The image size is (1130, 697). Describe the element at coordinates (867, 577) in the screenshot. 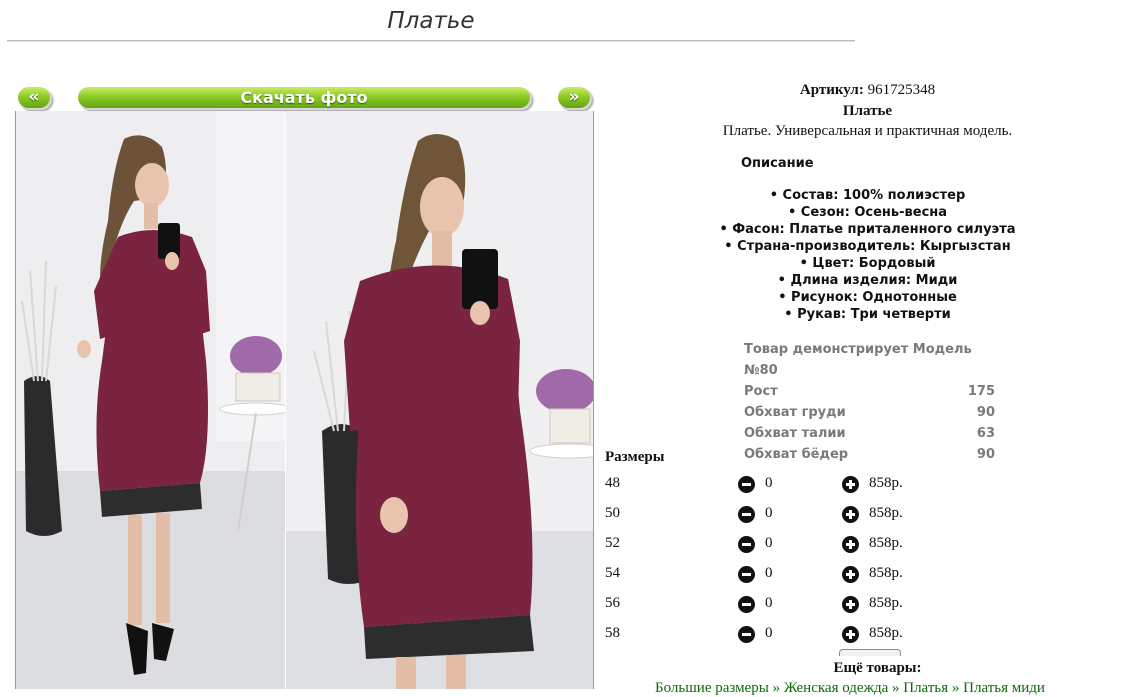

I see `size-row: 54 0 858р.` at that location.